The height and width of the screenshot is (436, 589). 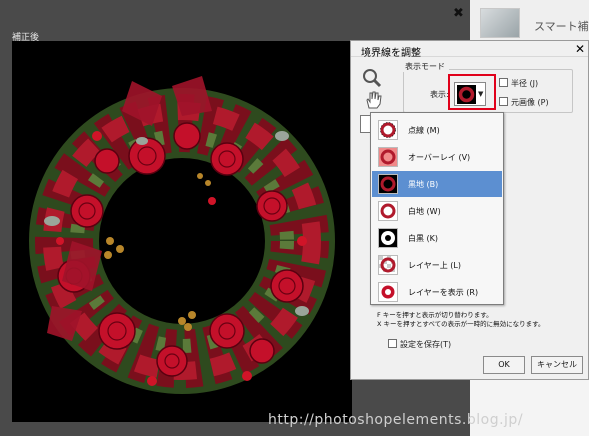 I want to click on black-white-icon, so click(x=388, y=238).